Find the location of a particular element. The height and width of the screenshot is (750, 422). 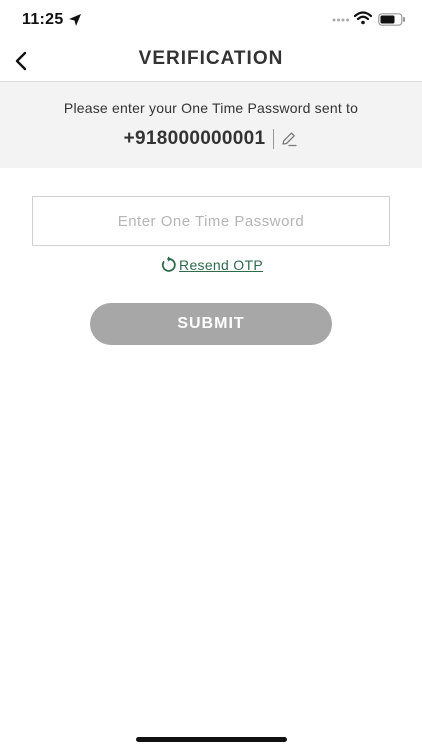

phone-number: +918000000001 is located at coordinates (194, 138).